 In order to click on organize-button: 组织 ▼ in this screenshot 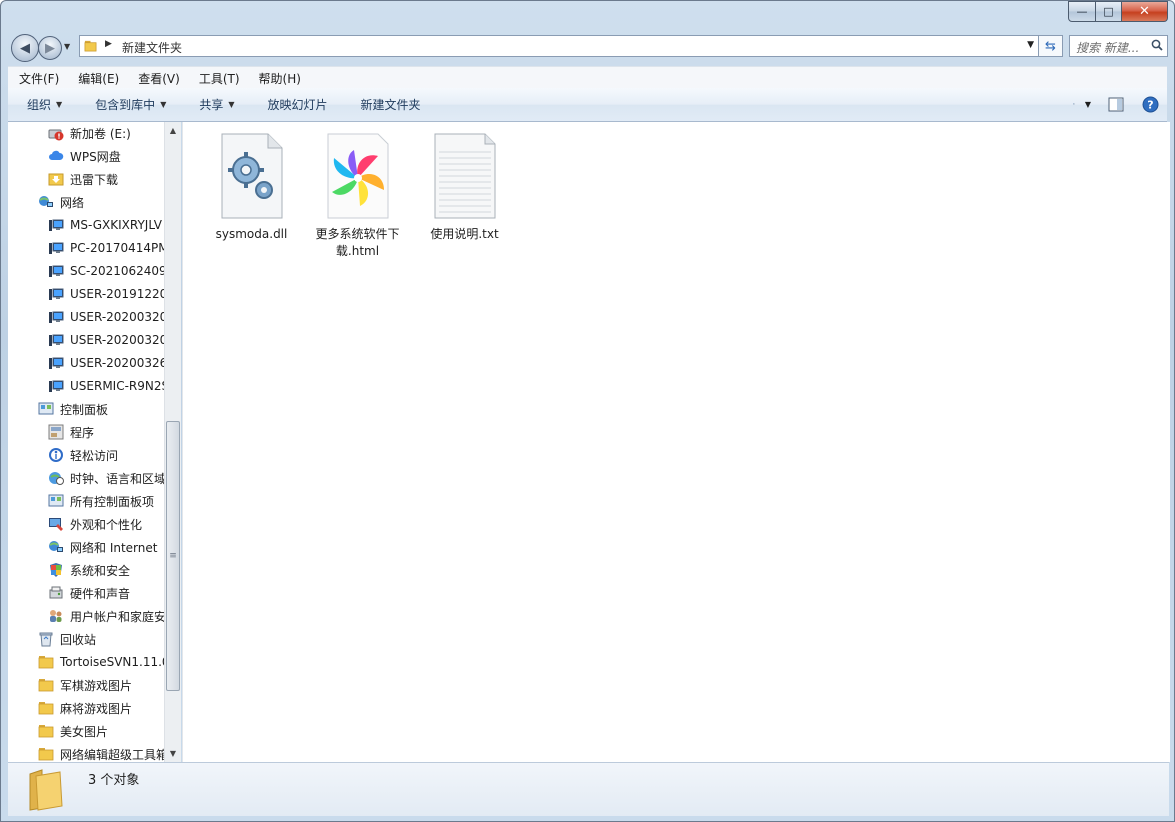, I will do `click(42, 104)`.